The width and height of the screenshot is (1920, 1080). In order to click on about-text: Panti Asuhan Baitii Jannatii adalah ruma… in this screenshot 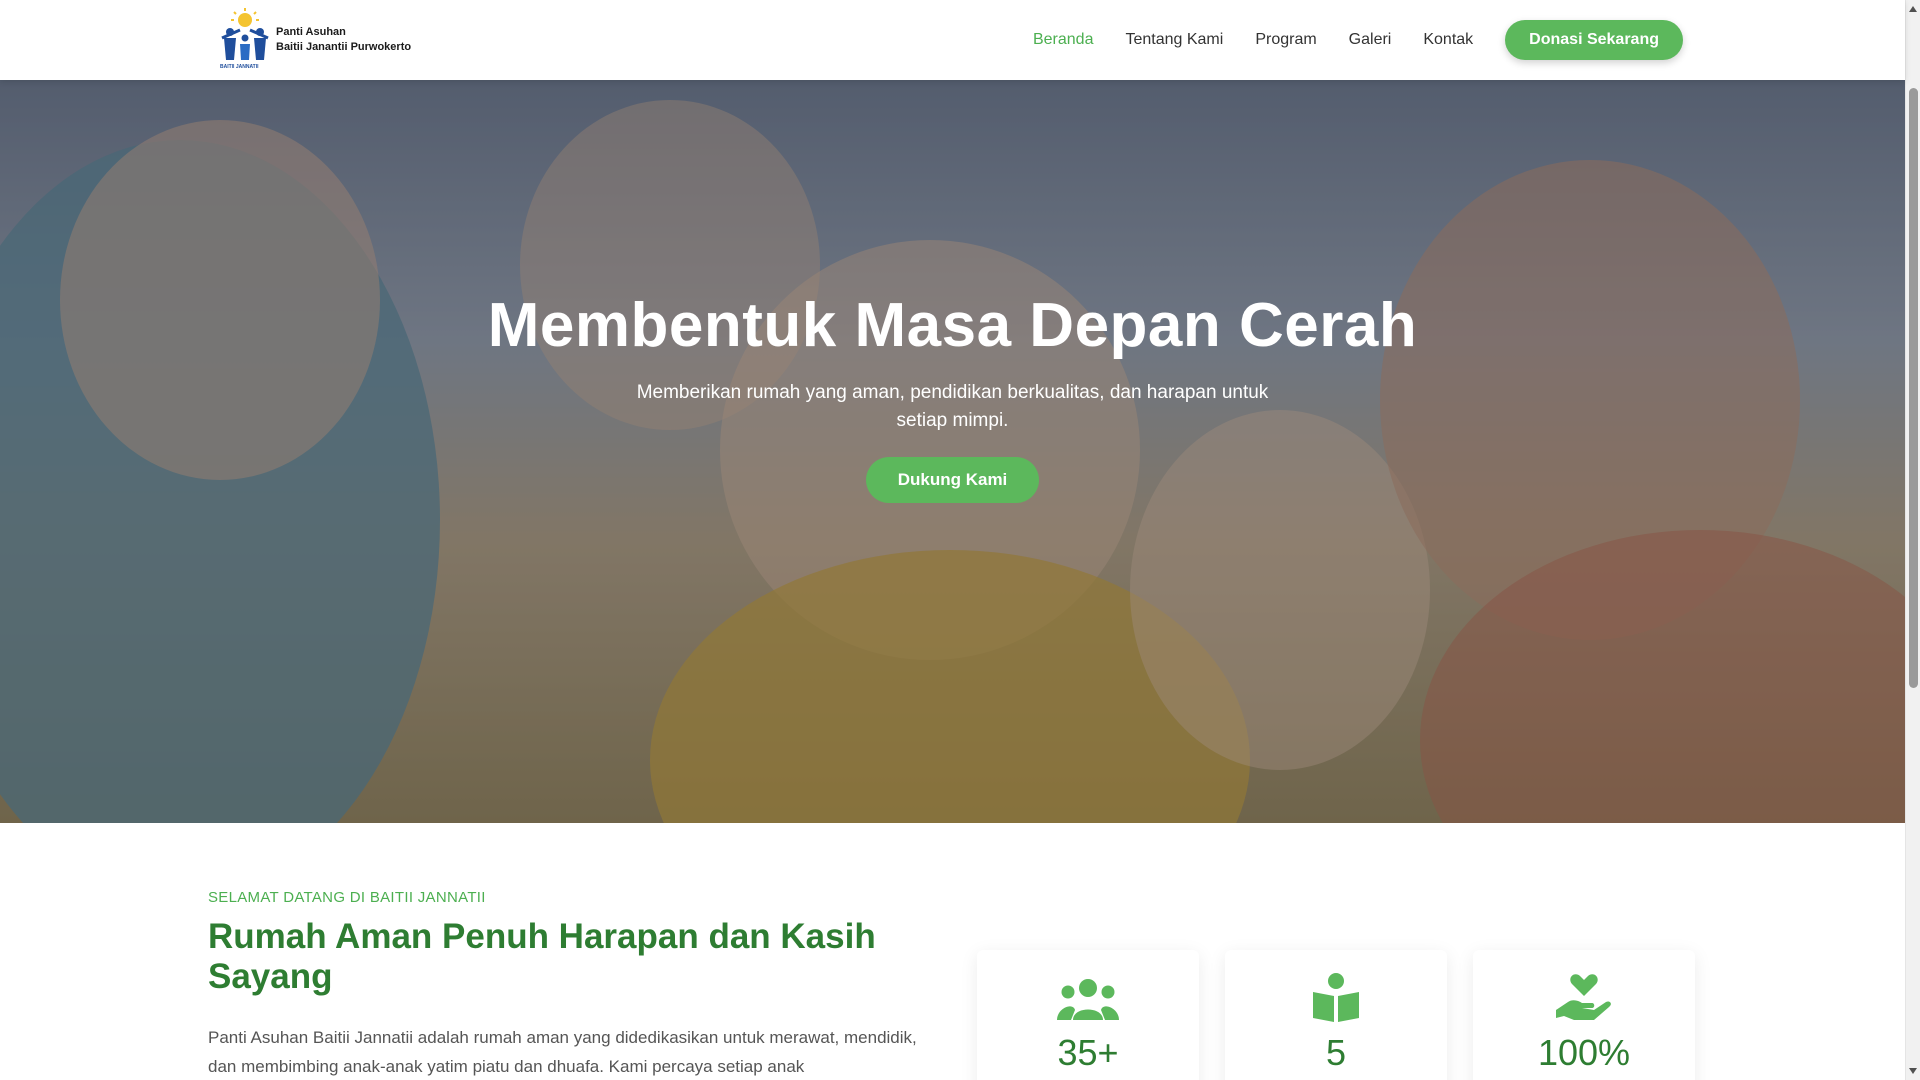, I will do `click(562, 1052)`.